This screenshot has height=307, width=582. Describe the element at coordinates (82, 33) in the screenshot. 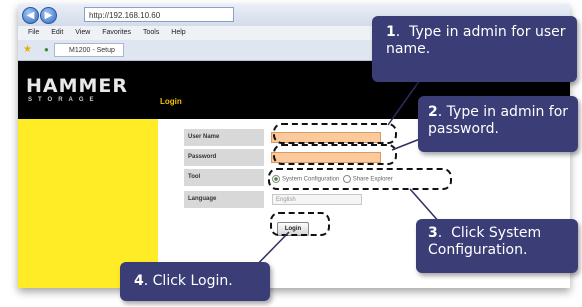

I see `menu-view: View` at that location.